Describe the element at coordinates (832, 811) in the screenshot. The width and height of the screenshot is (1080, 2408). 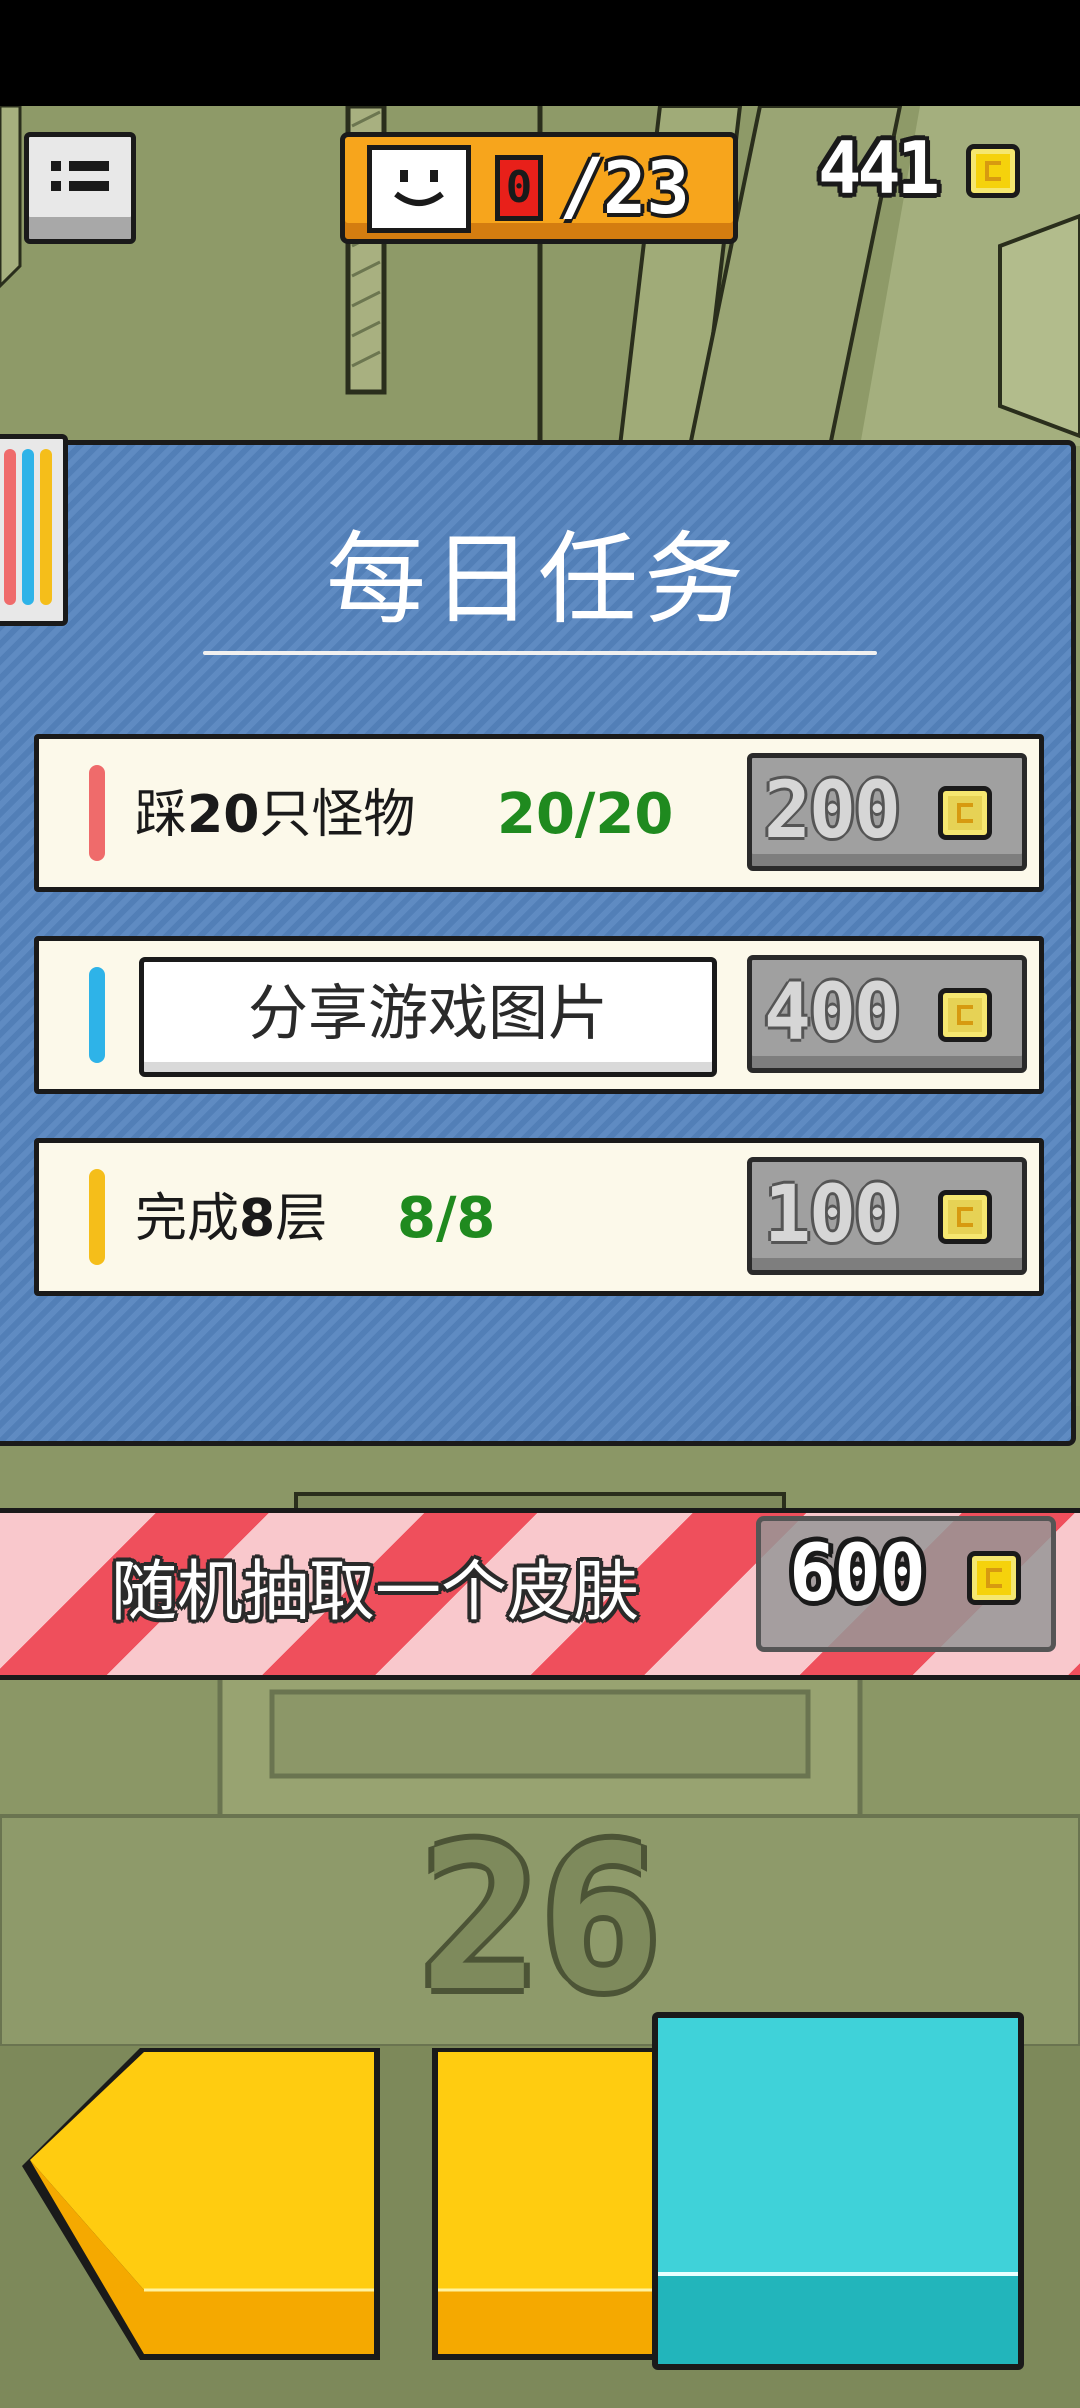
I see `reward-value: 200` at that location.